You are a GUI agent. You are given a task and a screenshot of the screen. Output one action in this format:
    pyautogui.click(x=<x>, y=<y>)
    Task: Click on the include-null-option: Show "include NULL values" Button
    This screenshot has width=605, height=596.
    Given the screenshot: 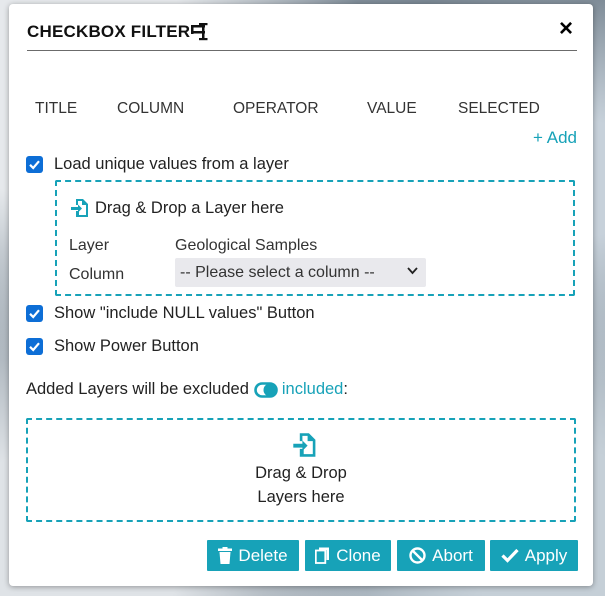 What is the action you would take?
    pyautogui.click(x=170, y=313)
    